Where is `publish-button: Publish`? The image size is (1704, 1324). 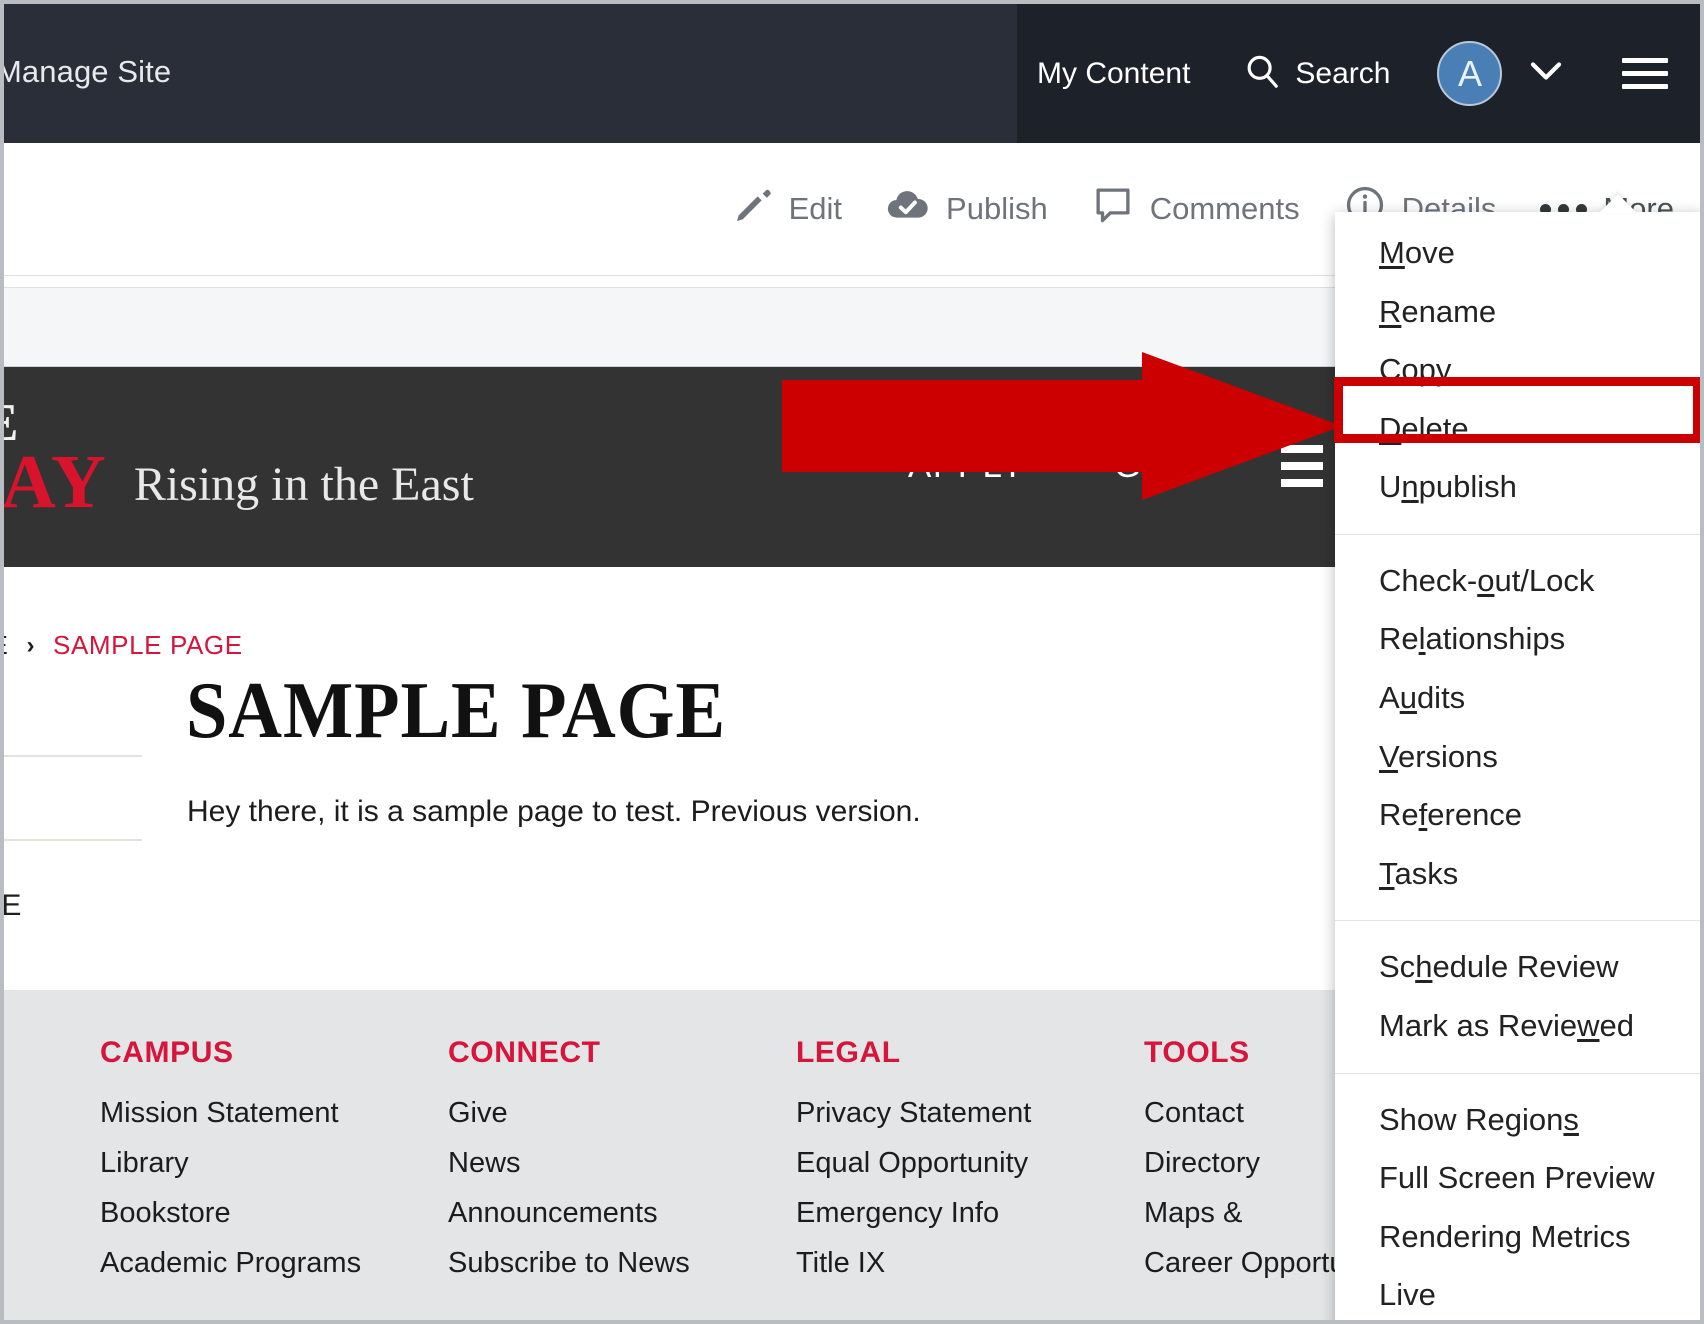 publish-button: Publish is located at coordinates (967, 209).